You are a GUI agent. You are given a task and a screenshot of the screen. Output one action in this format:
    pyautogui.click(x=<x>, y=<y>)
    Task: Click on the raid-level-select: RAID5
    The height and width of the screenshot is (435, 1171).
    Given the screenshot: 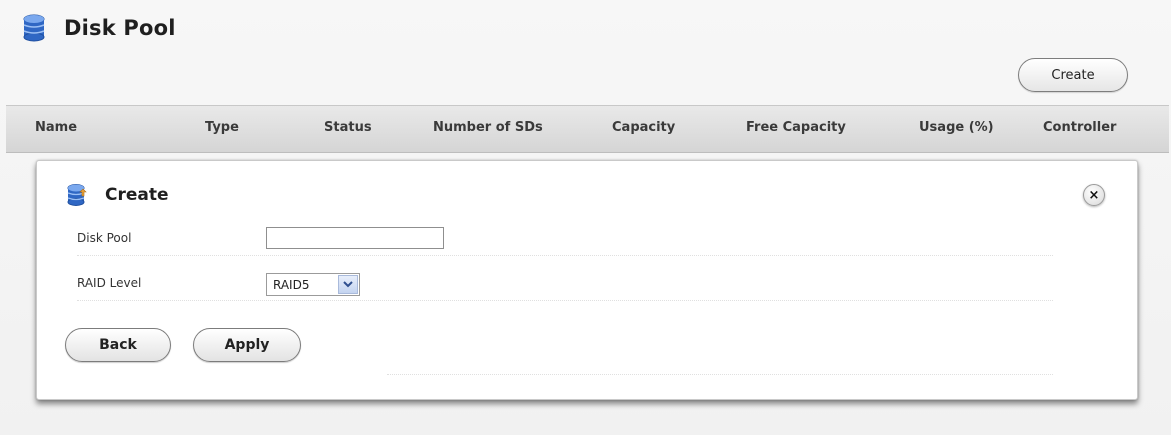 What is the action you would take?
    pyautogui.click(x=313, y=284)
    